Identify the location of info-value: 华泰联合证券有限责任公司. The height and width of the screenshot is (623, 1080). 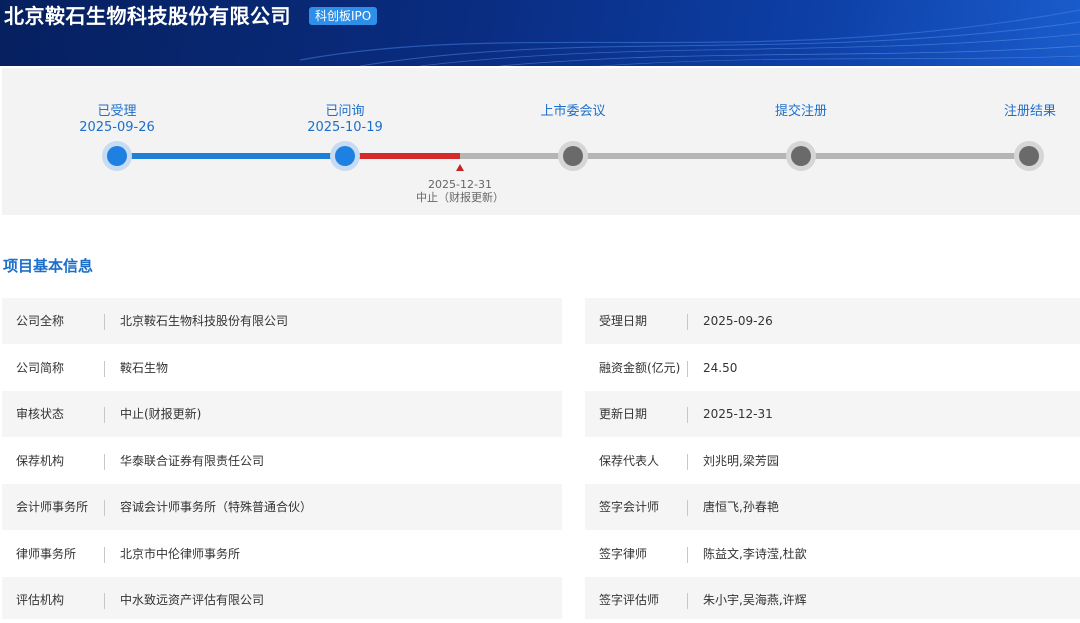
(192, 461).